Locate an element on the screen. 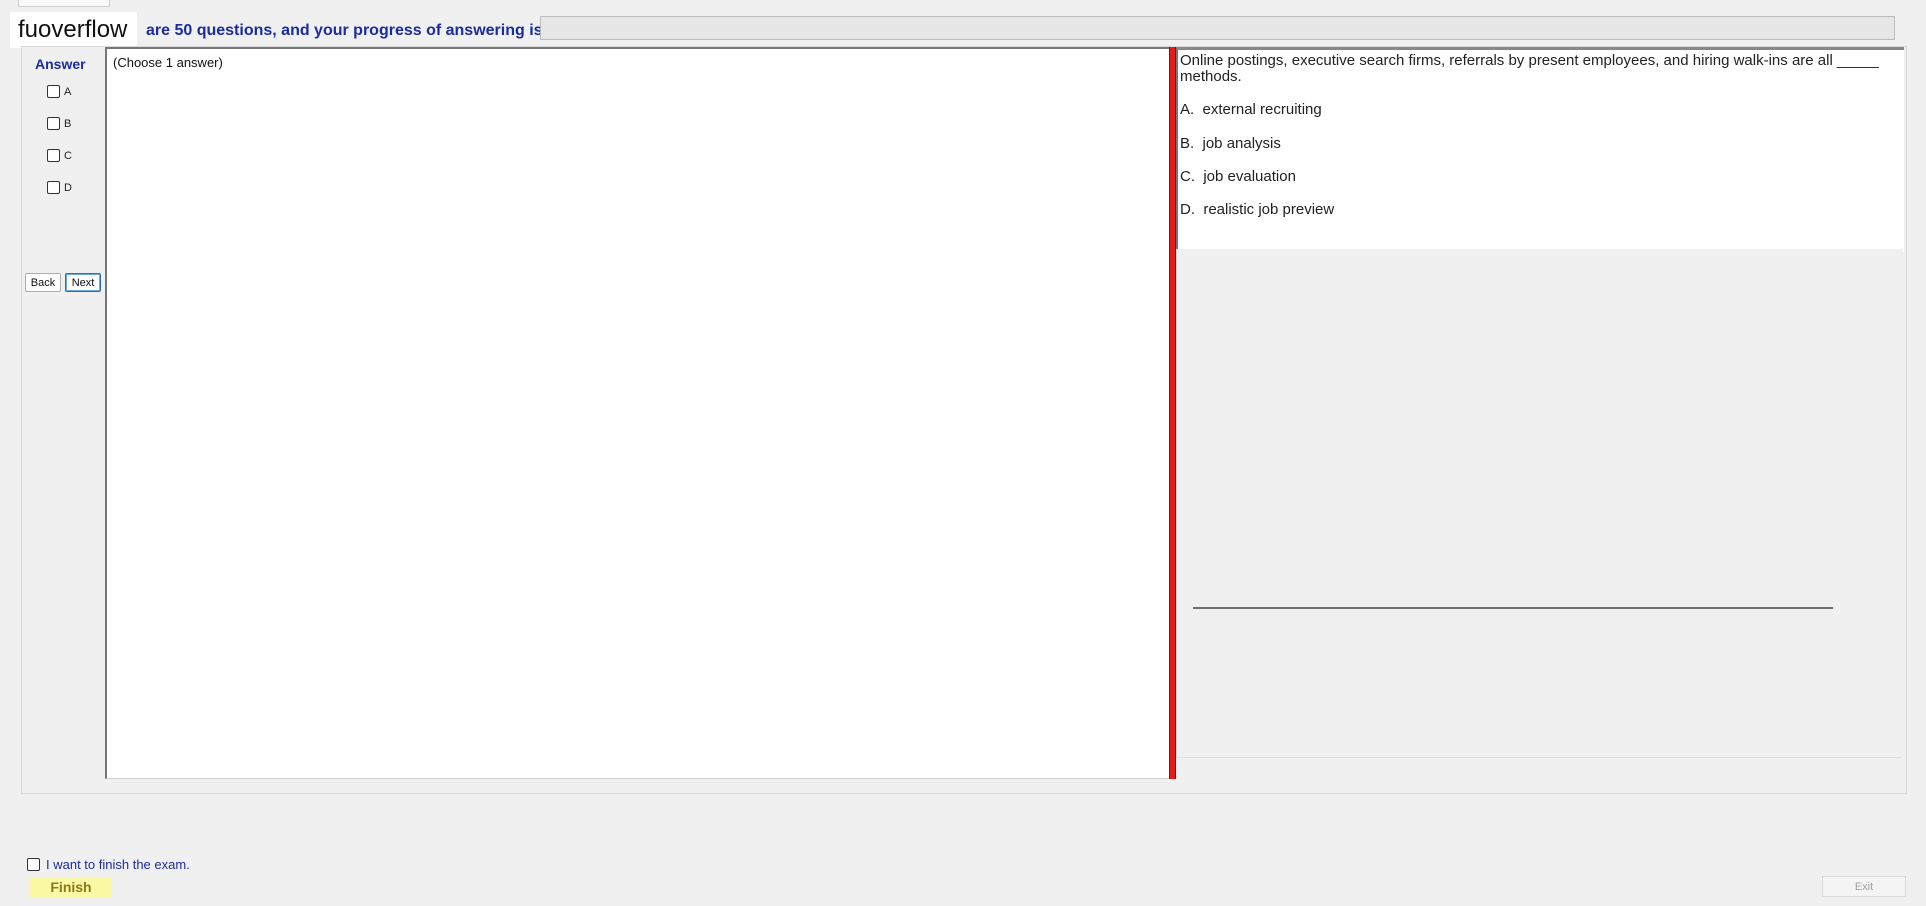 This screenshot has width=1926, height=906. answer-heading: Answer is located at coordinates (60, 64).